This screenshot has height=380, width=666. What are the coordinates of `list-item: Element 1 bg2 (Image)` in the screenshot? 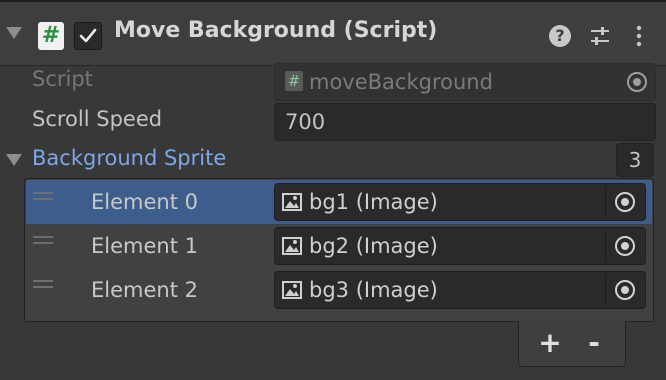 It's located at (339, 246).